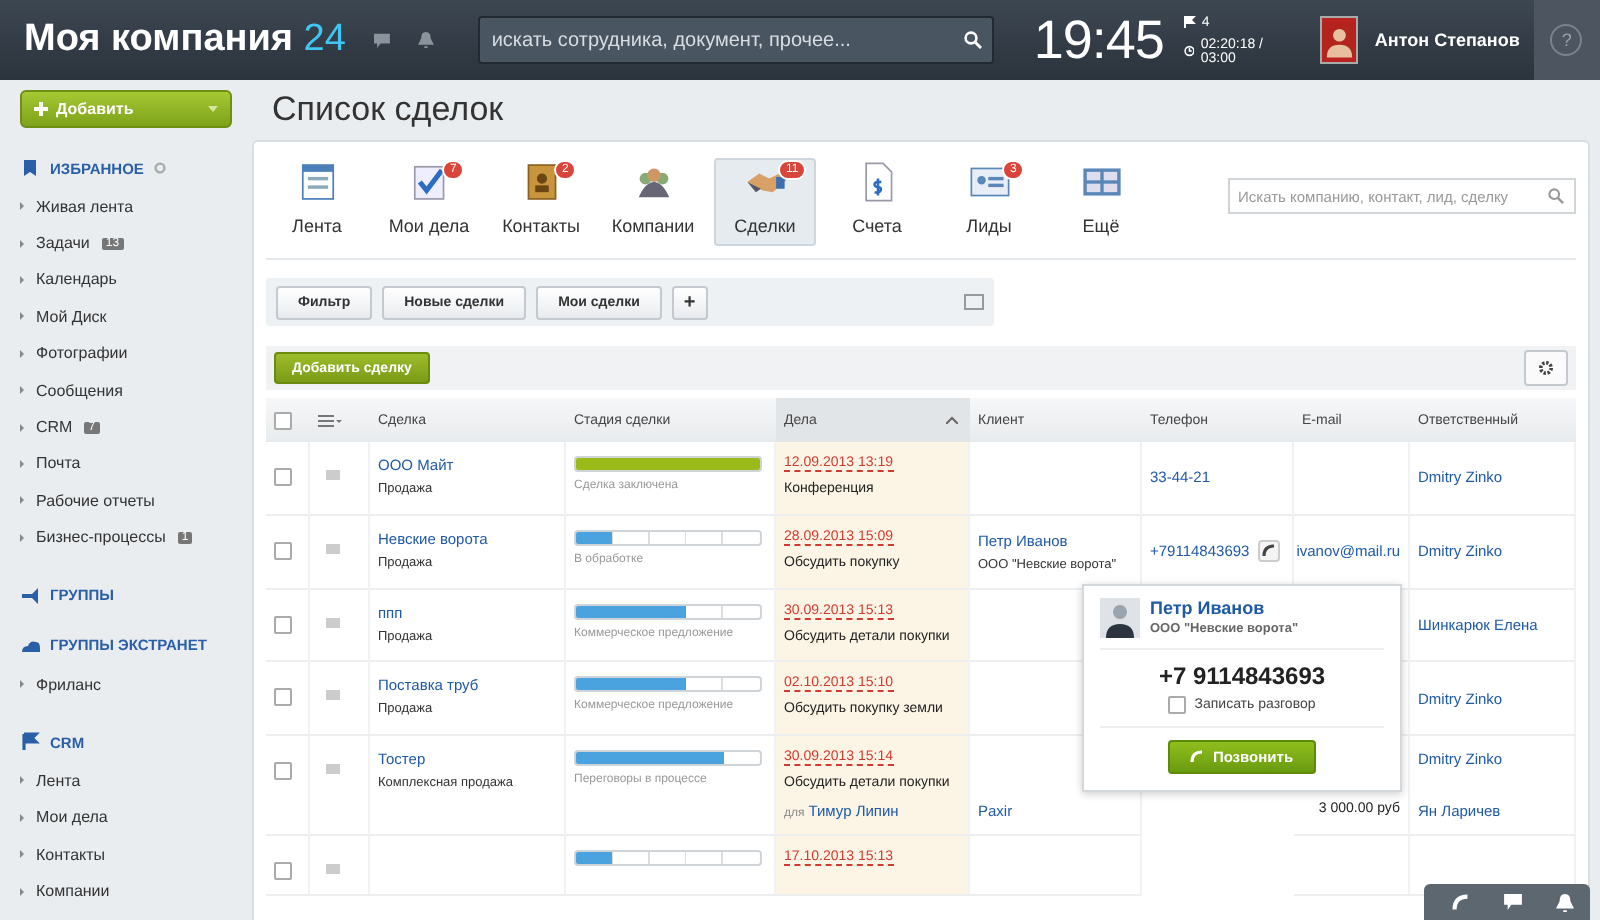  What do you see at coordinates (1224, 608) in the screenshot?
I see `contact-name: Петр Иванов` at bounding box center [1224, 608].